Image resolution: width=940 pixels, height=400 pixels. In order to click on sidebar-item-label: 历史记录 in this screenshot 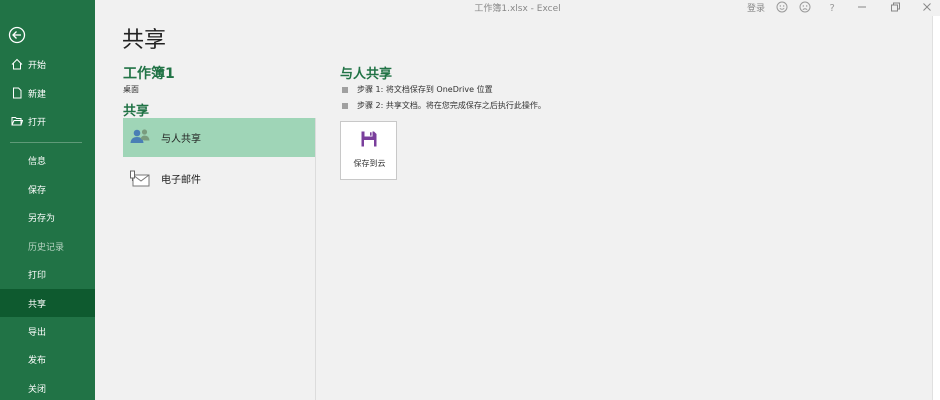, I will do `click(46, 247)`.